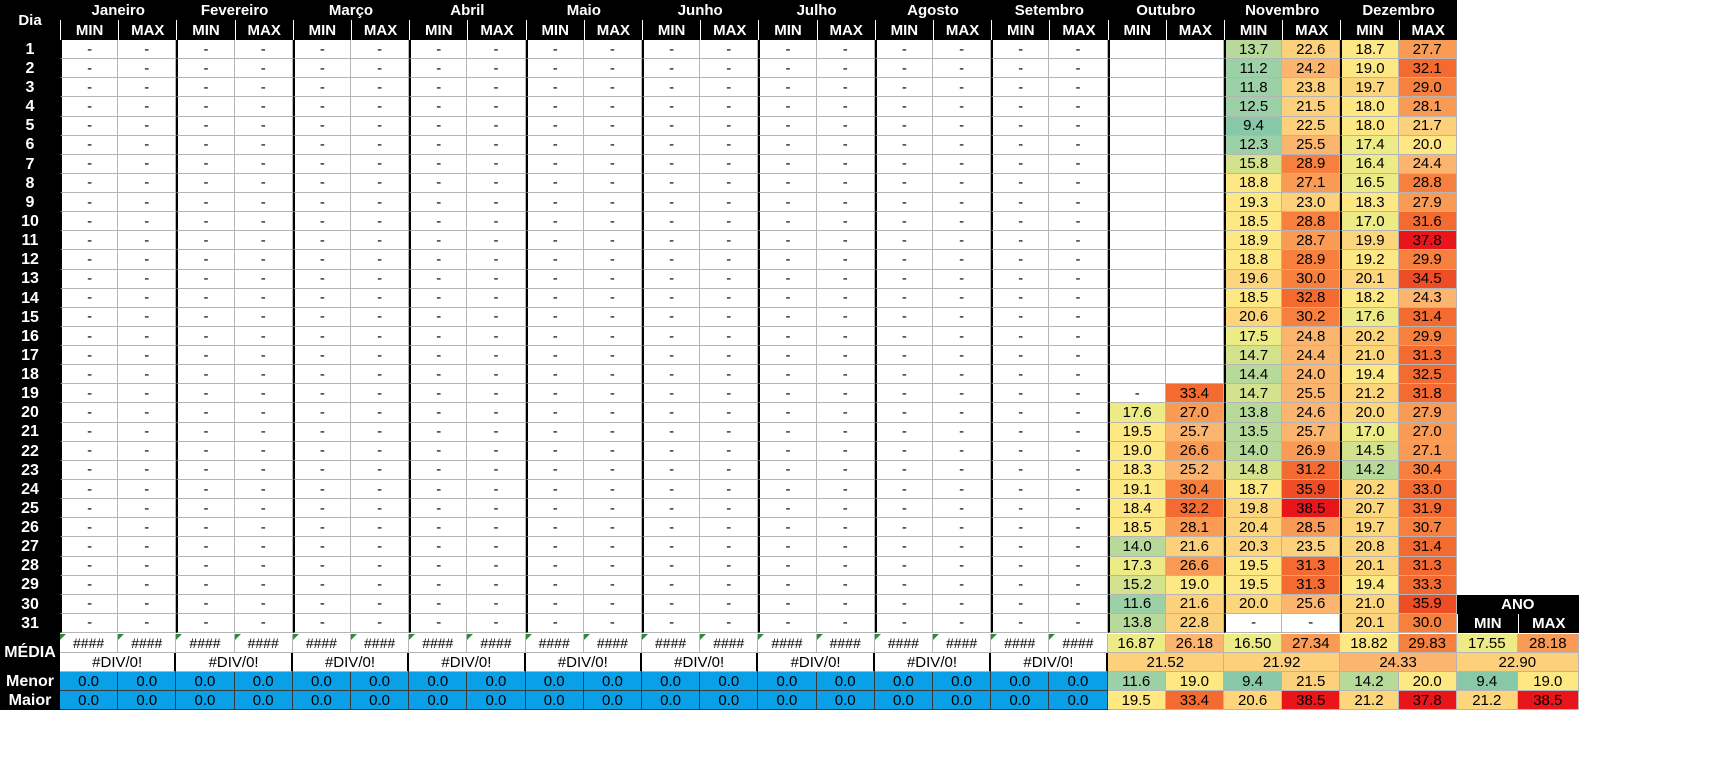 This screenshot has height=782, width=1729. Describe the element at coordinates (1194, 682) in the screenshot. I see `menor-max-cell: 19.0` at that location.